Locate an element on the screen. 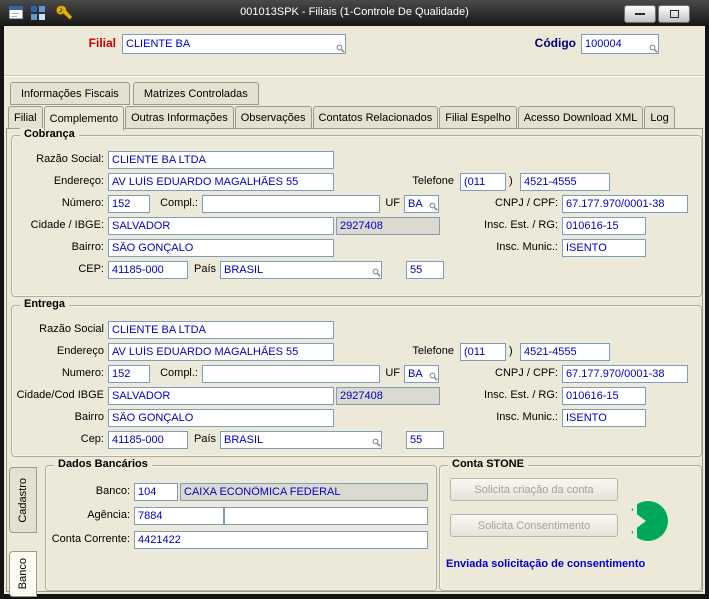  cobranca-compl-input is located at coordinates (291, 204).